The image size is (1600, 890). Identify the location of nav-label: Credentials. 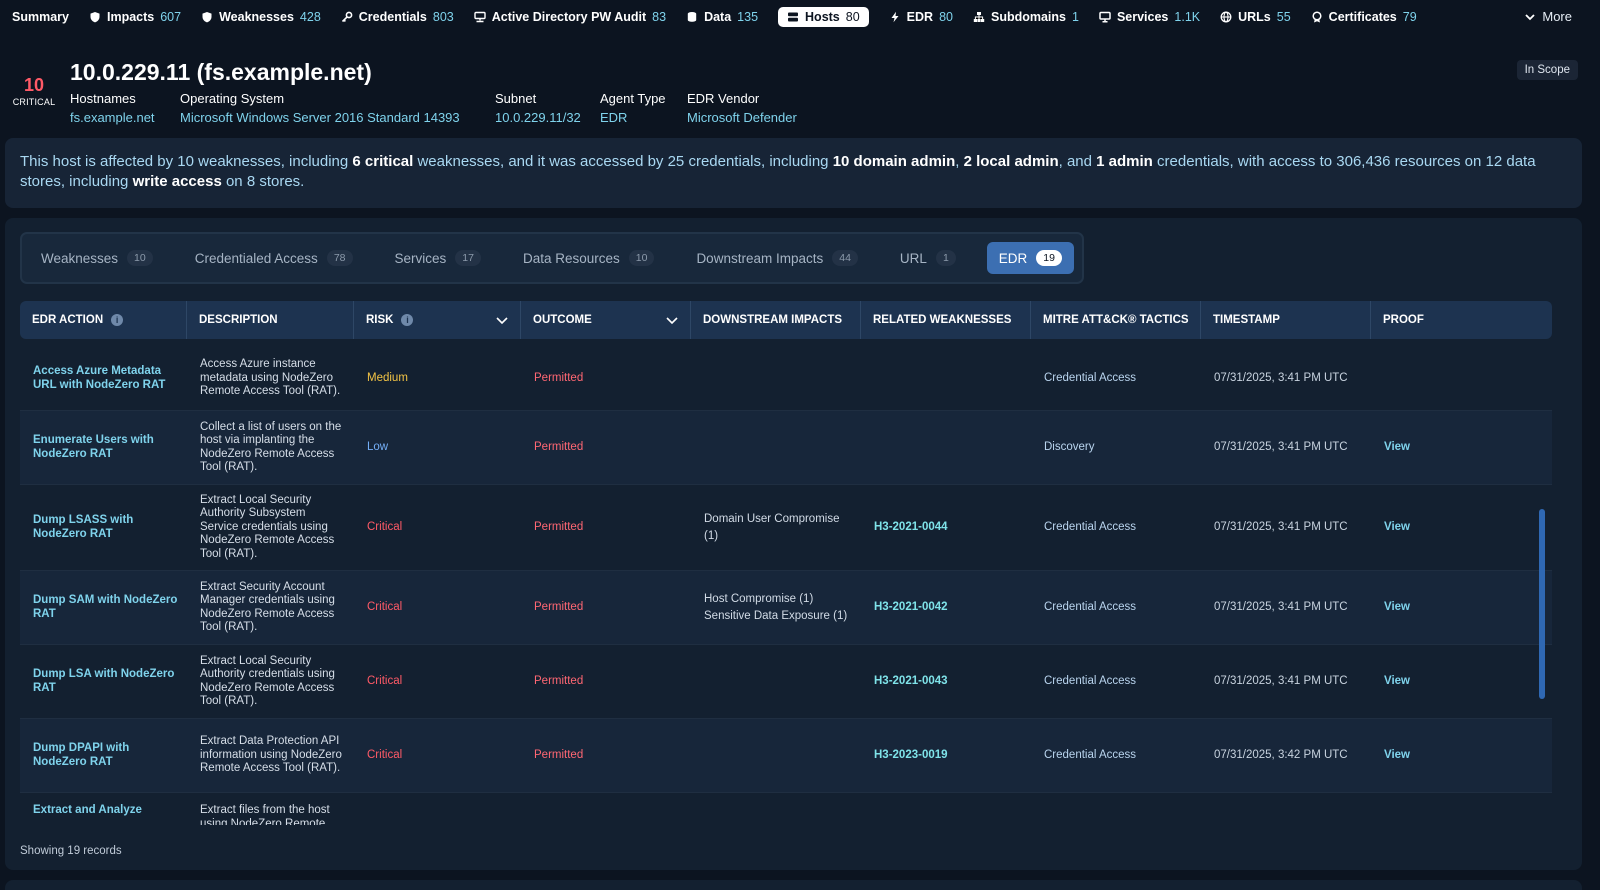
(392, 17).